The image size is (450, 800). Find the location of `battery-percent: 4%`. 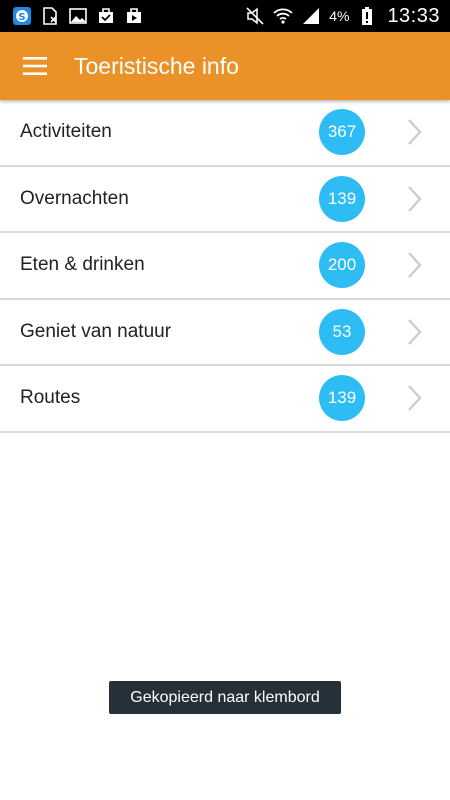

battery-percent: 4% is located at coordinates (339, 16).